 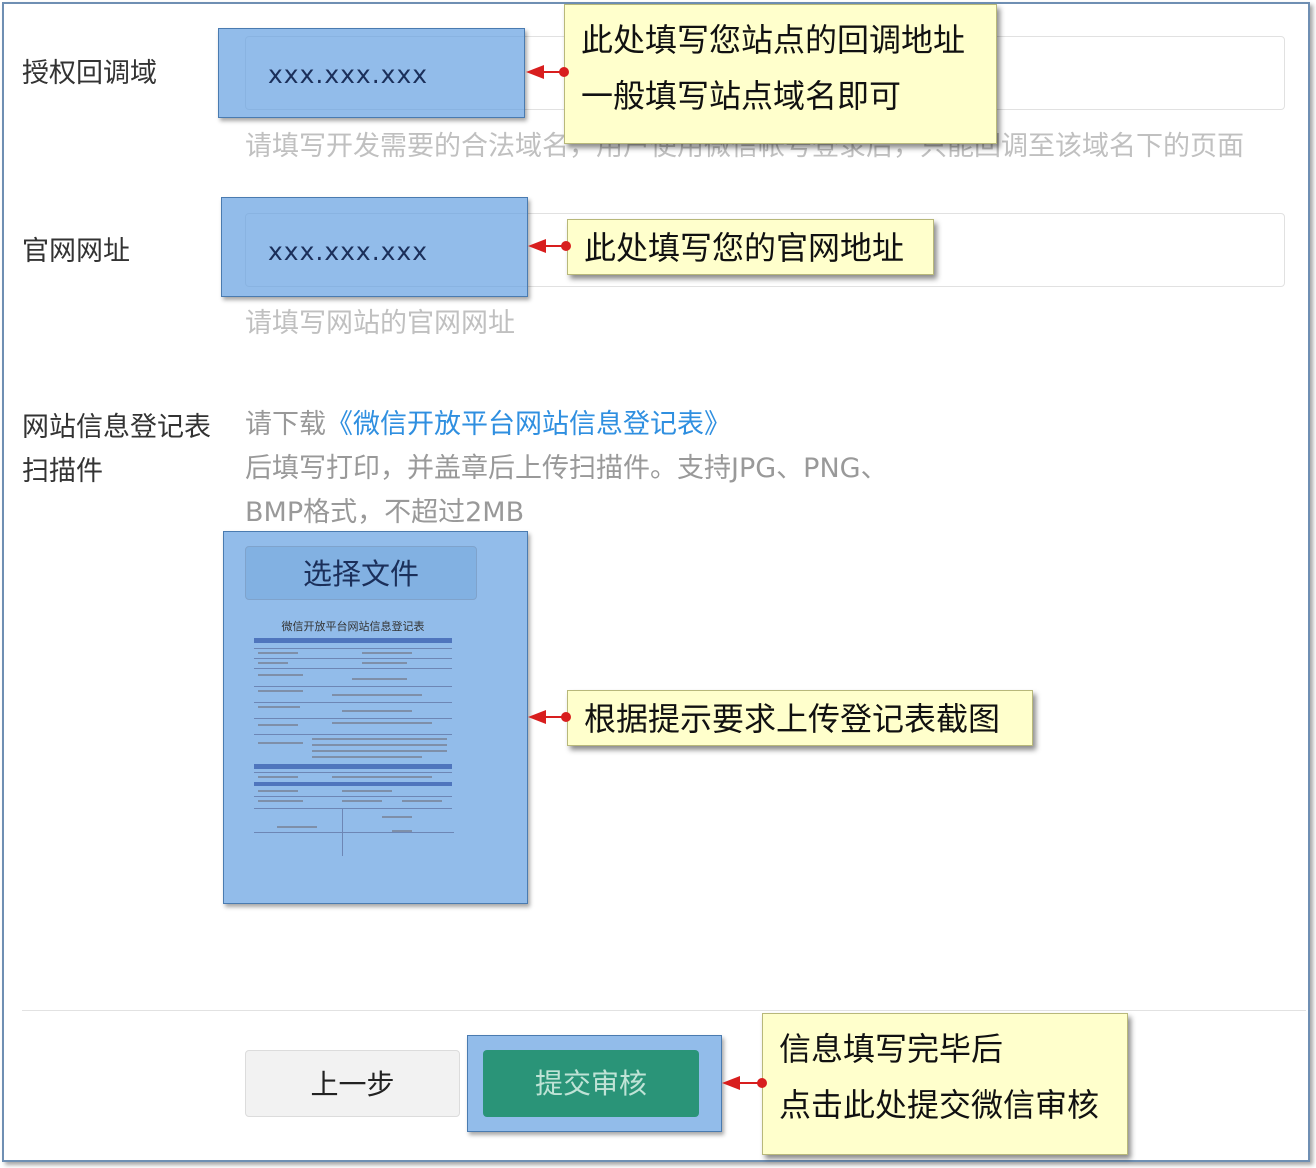 What do you see at coordinates (385, 512) in the screenshot?
I see `registration-form-desc-line3: BMP格式，不超过2MB` at bounding box center [385, 512].